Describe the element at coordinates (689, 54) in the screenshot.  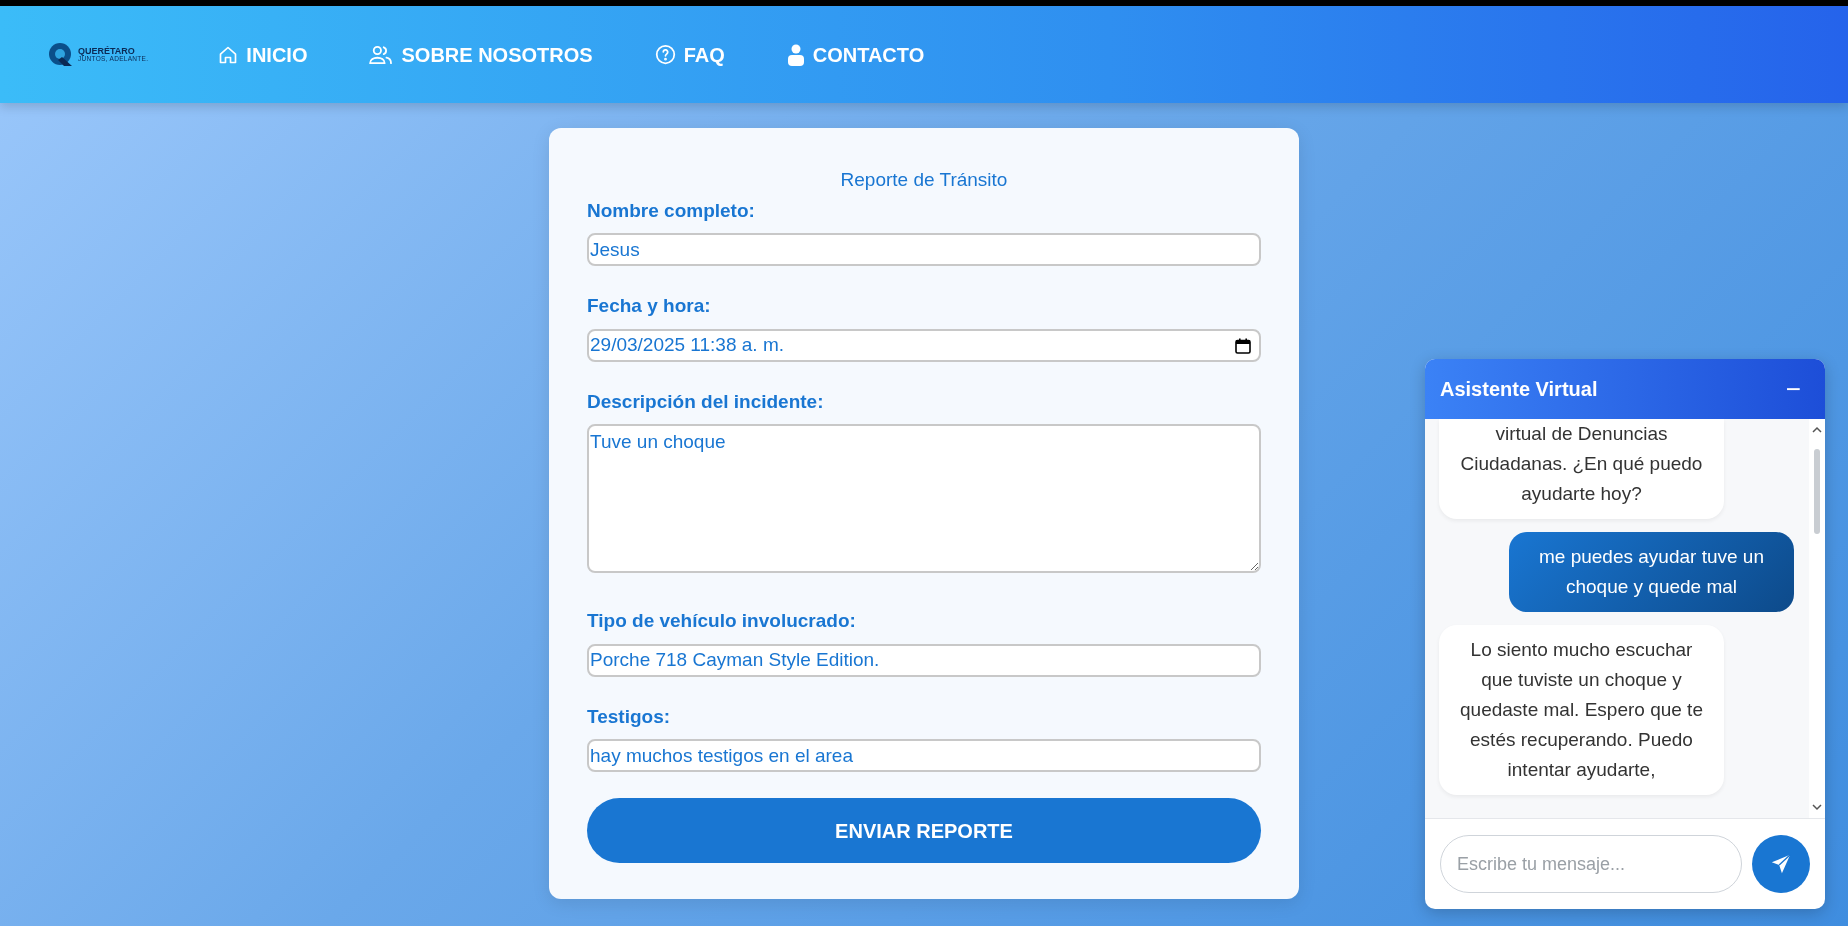
I see `nav-link: FAQ` at that location.